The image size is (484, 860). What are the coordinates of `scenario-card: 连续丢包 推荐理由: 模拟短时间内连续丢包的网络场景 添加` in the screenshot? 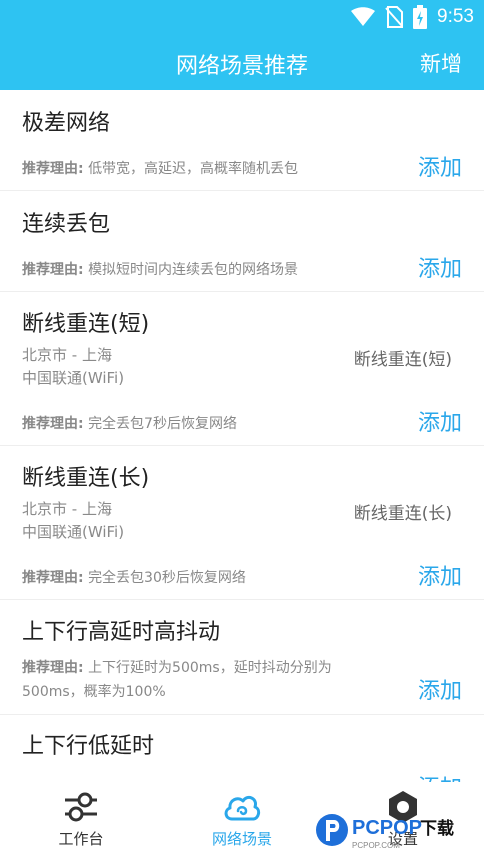 It's located at (242, 241).